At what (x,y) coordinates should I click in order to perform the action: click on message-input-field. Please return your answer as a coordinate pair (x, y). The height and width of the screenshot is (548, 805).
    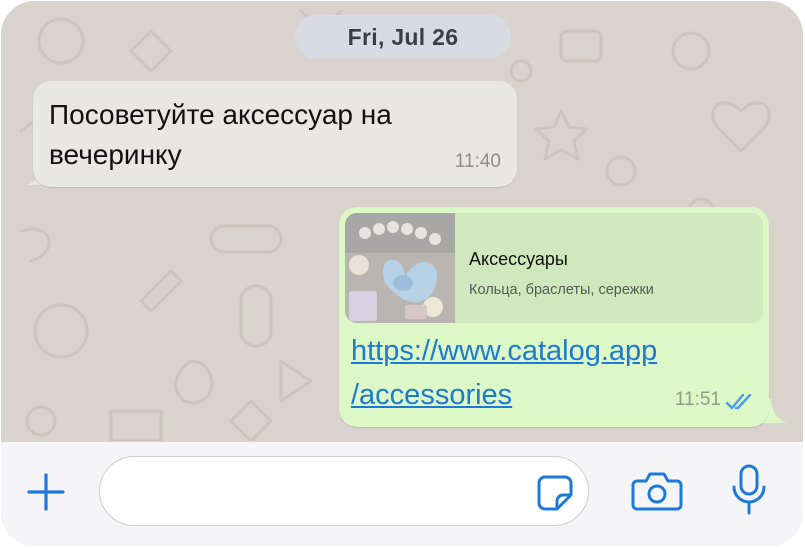
    Looking at the image, I should click on (344, 491).